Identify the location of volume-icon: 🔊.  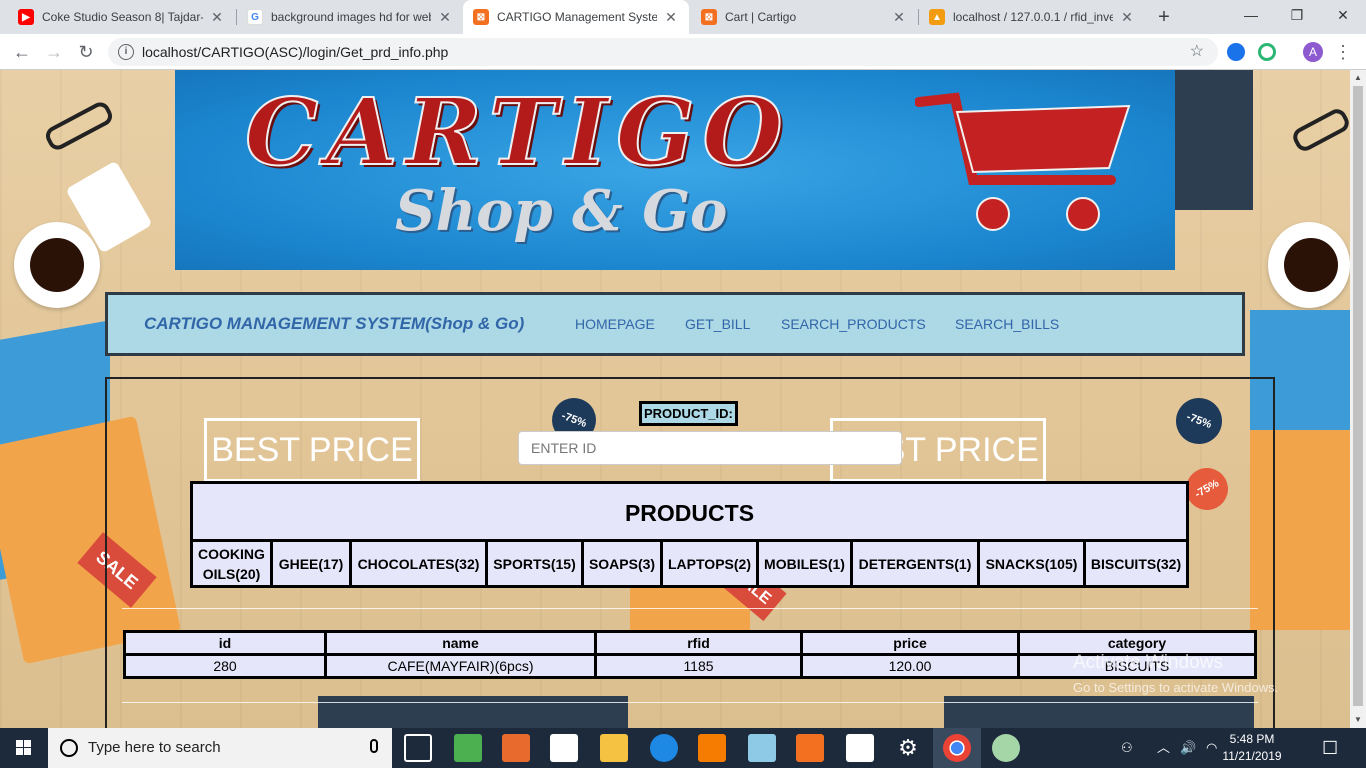
(1188, 748).